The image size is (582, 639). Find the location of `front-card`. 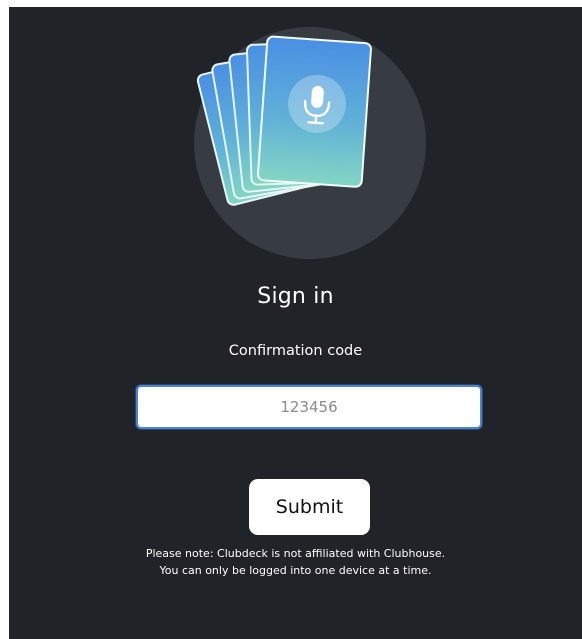

front-card is located at coordinates (314, 111).